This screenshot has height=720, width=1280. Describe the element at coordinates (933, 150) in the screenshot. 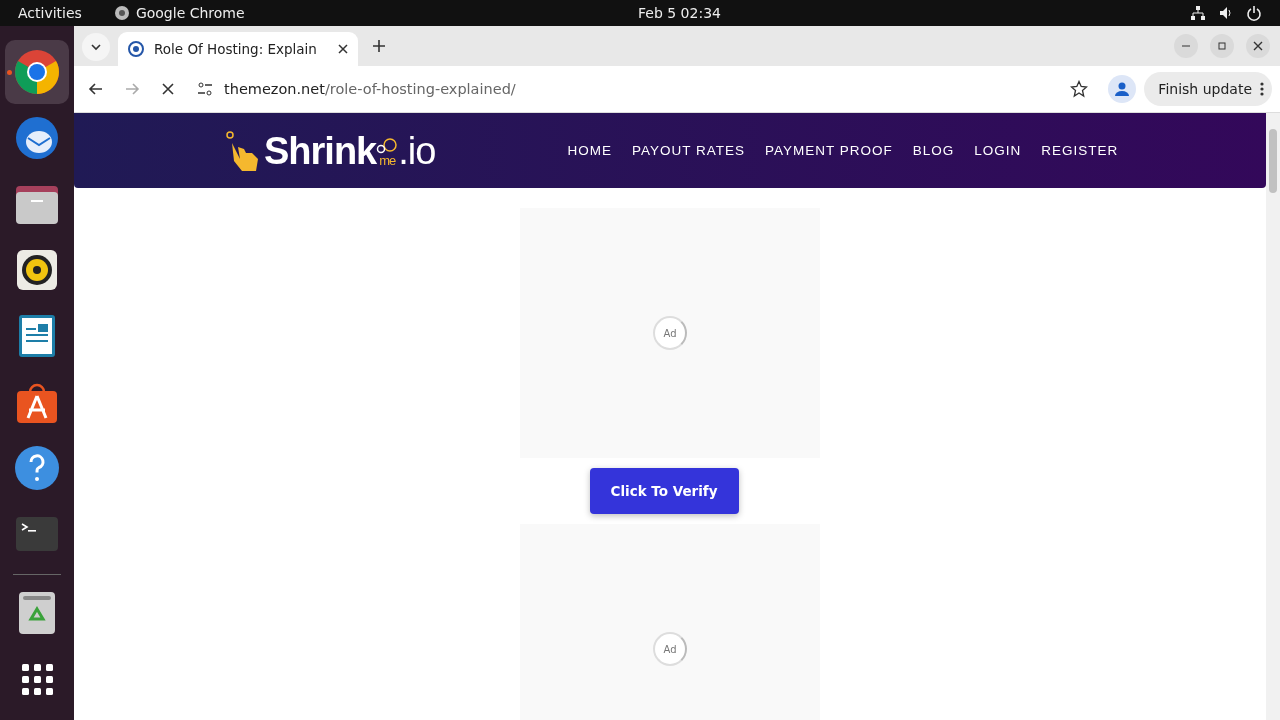

I see `nav-link: BLOG` at that location.